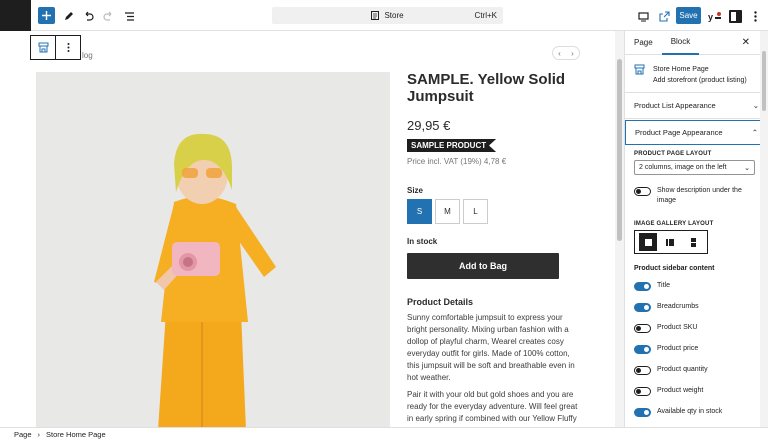 This screenshot has height=441, width=768. I want to click on plus-icon, so click(46, 15).